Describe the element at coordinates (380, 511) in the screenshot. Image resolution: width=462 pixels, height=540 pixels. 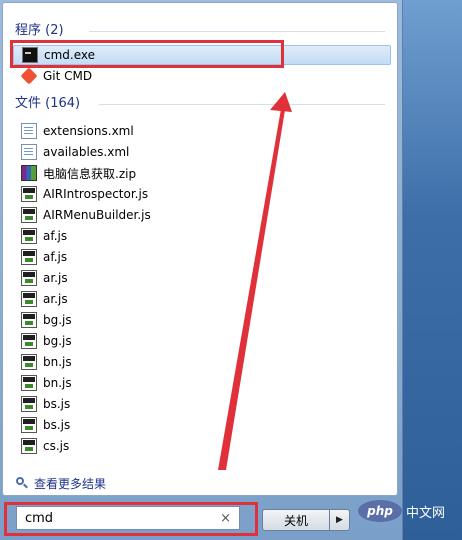
I see `php-logo: php` at that location.